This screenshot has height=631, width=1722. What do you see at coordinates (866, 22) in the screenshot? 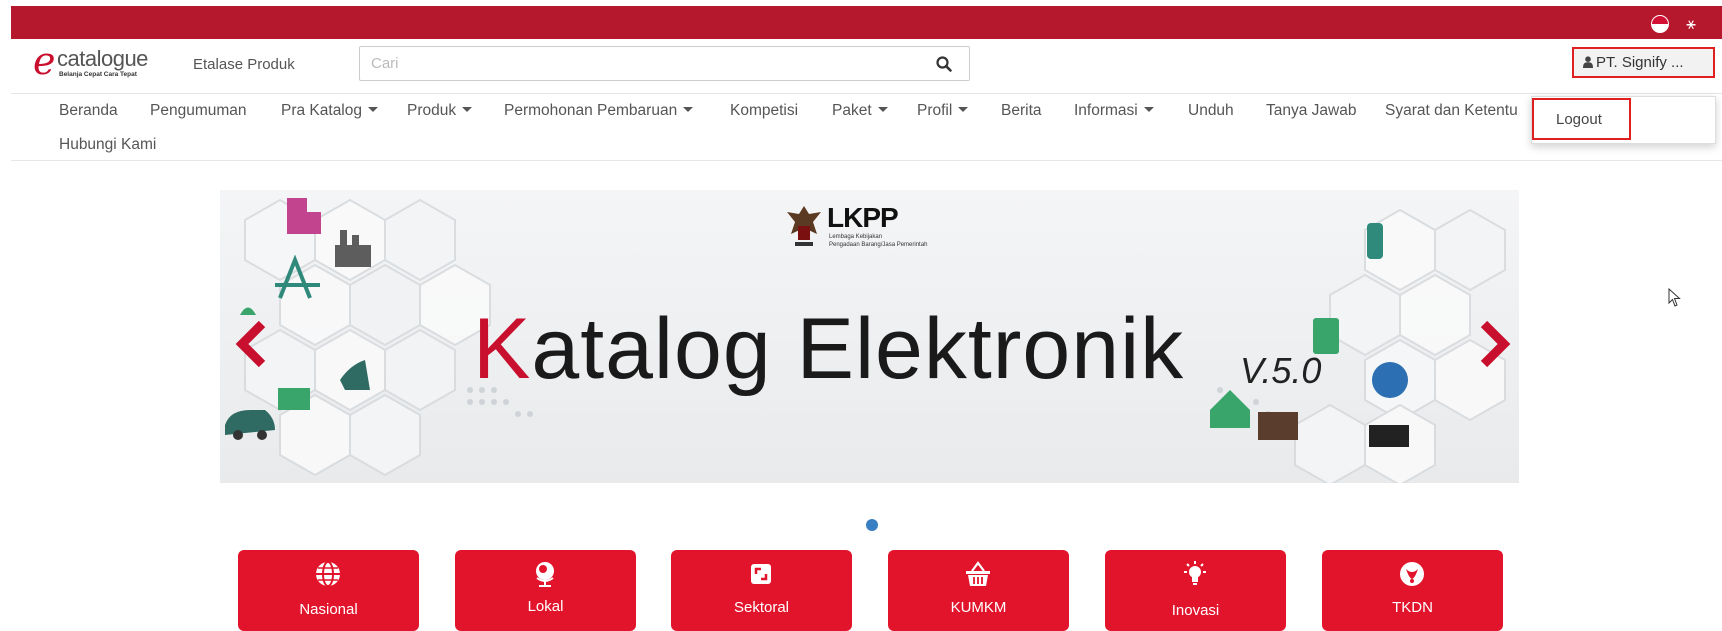
I see `top-bar: ⚹` at bounding box center [866, 22].